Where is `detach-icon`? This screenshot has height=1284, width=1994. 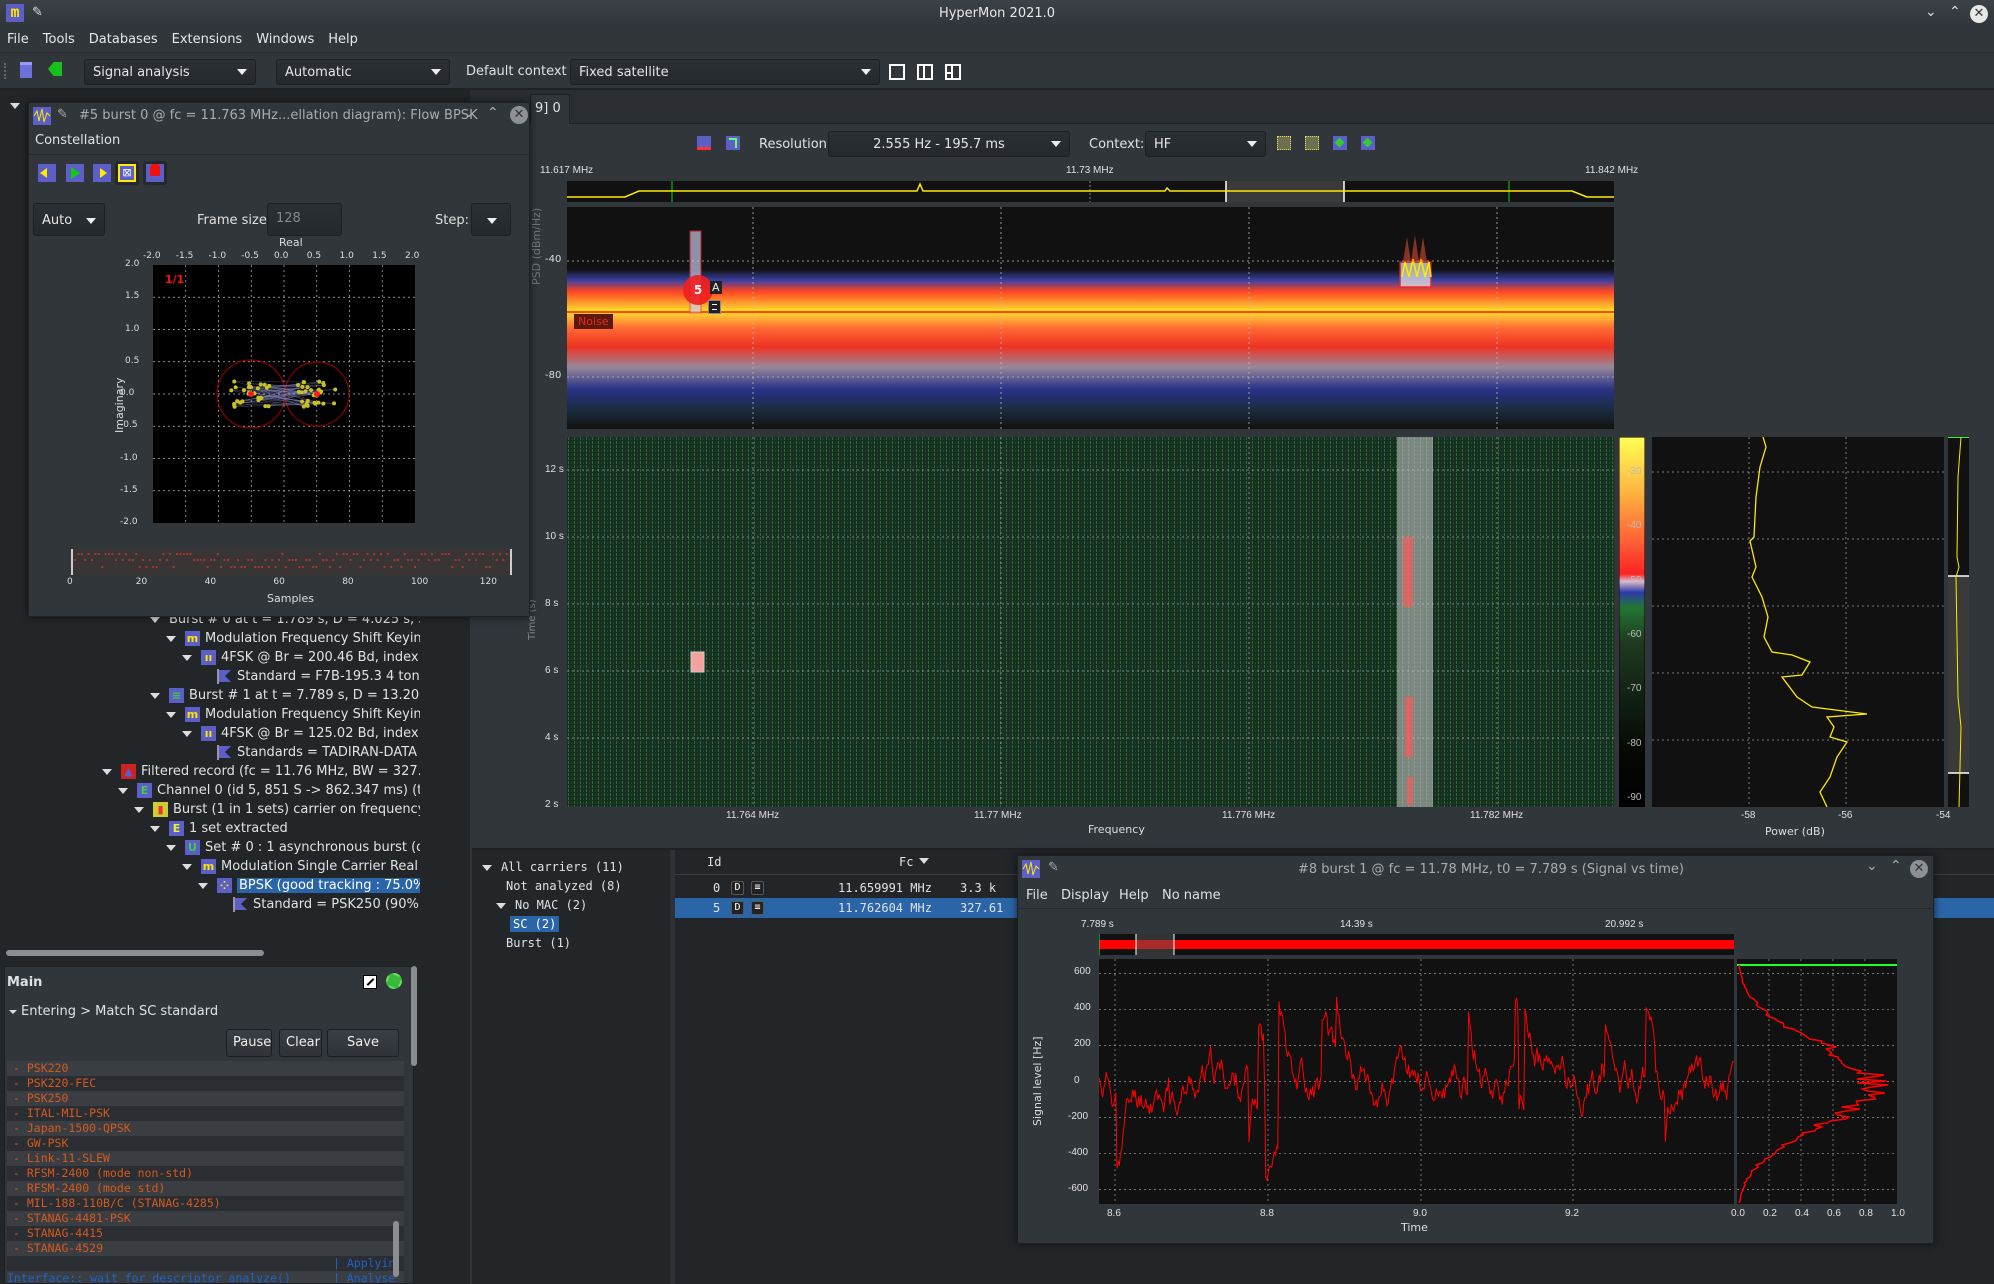
detach-icon is located at coordinates (370, 982).